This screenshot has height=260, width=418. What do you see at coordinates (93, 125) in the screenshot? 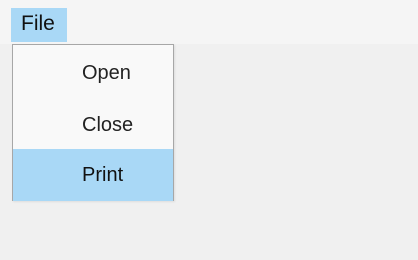
I see `menu-item-close: Close` at bounding box center [93, 125].